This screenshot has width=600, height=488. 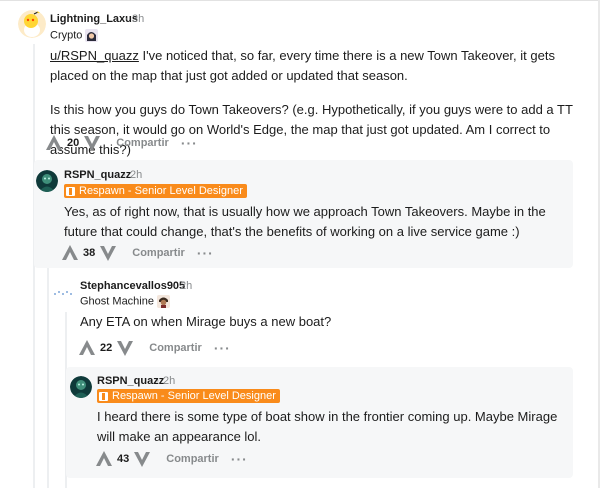 What do you see at coordinates (164, 301) in the screenshot?
I see `mirage-flair-icon` at bounding box center [164, 301].